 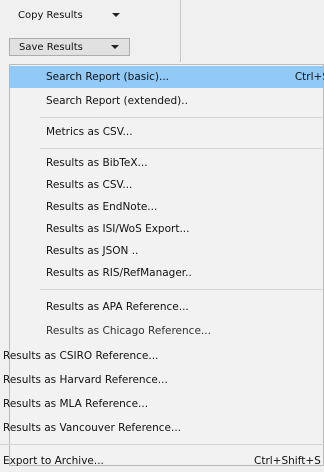 I want to click on save-results-button: Save Results, so click(x=69, y=47).